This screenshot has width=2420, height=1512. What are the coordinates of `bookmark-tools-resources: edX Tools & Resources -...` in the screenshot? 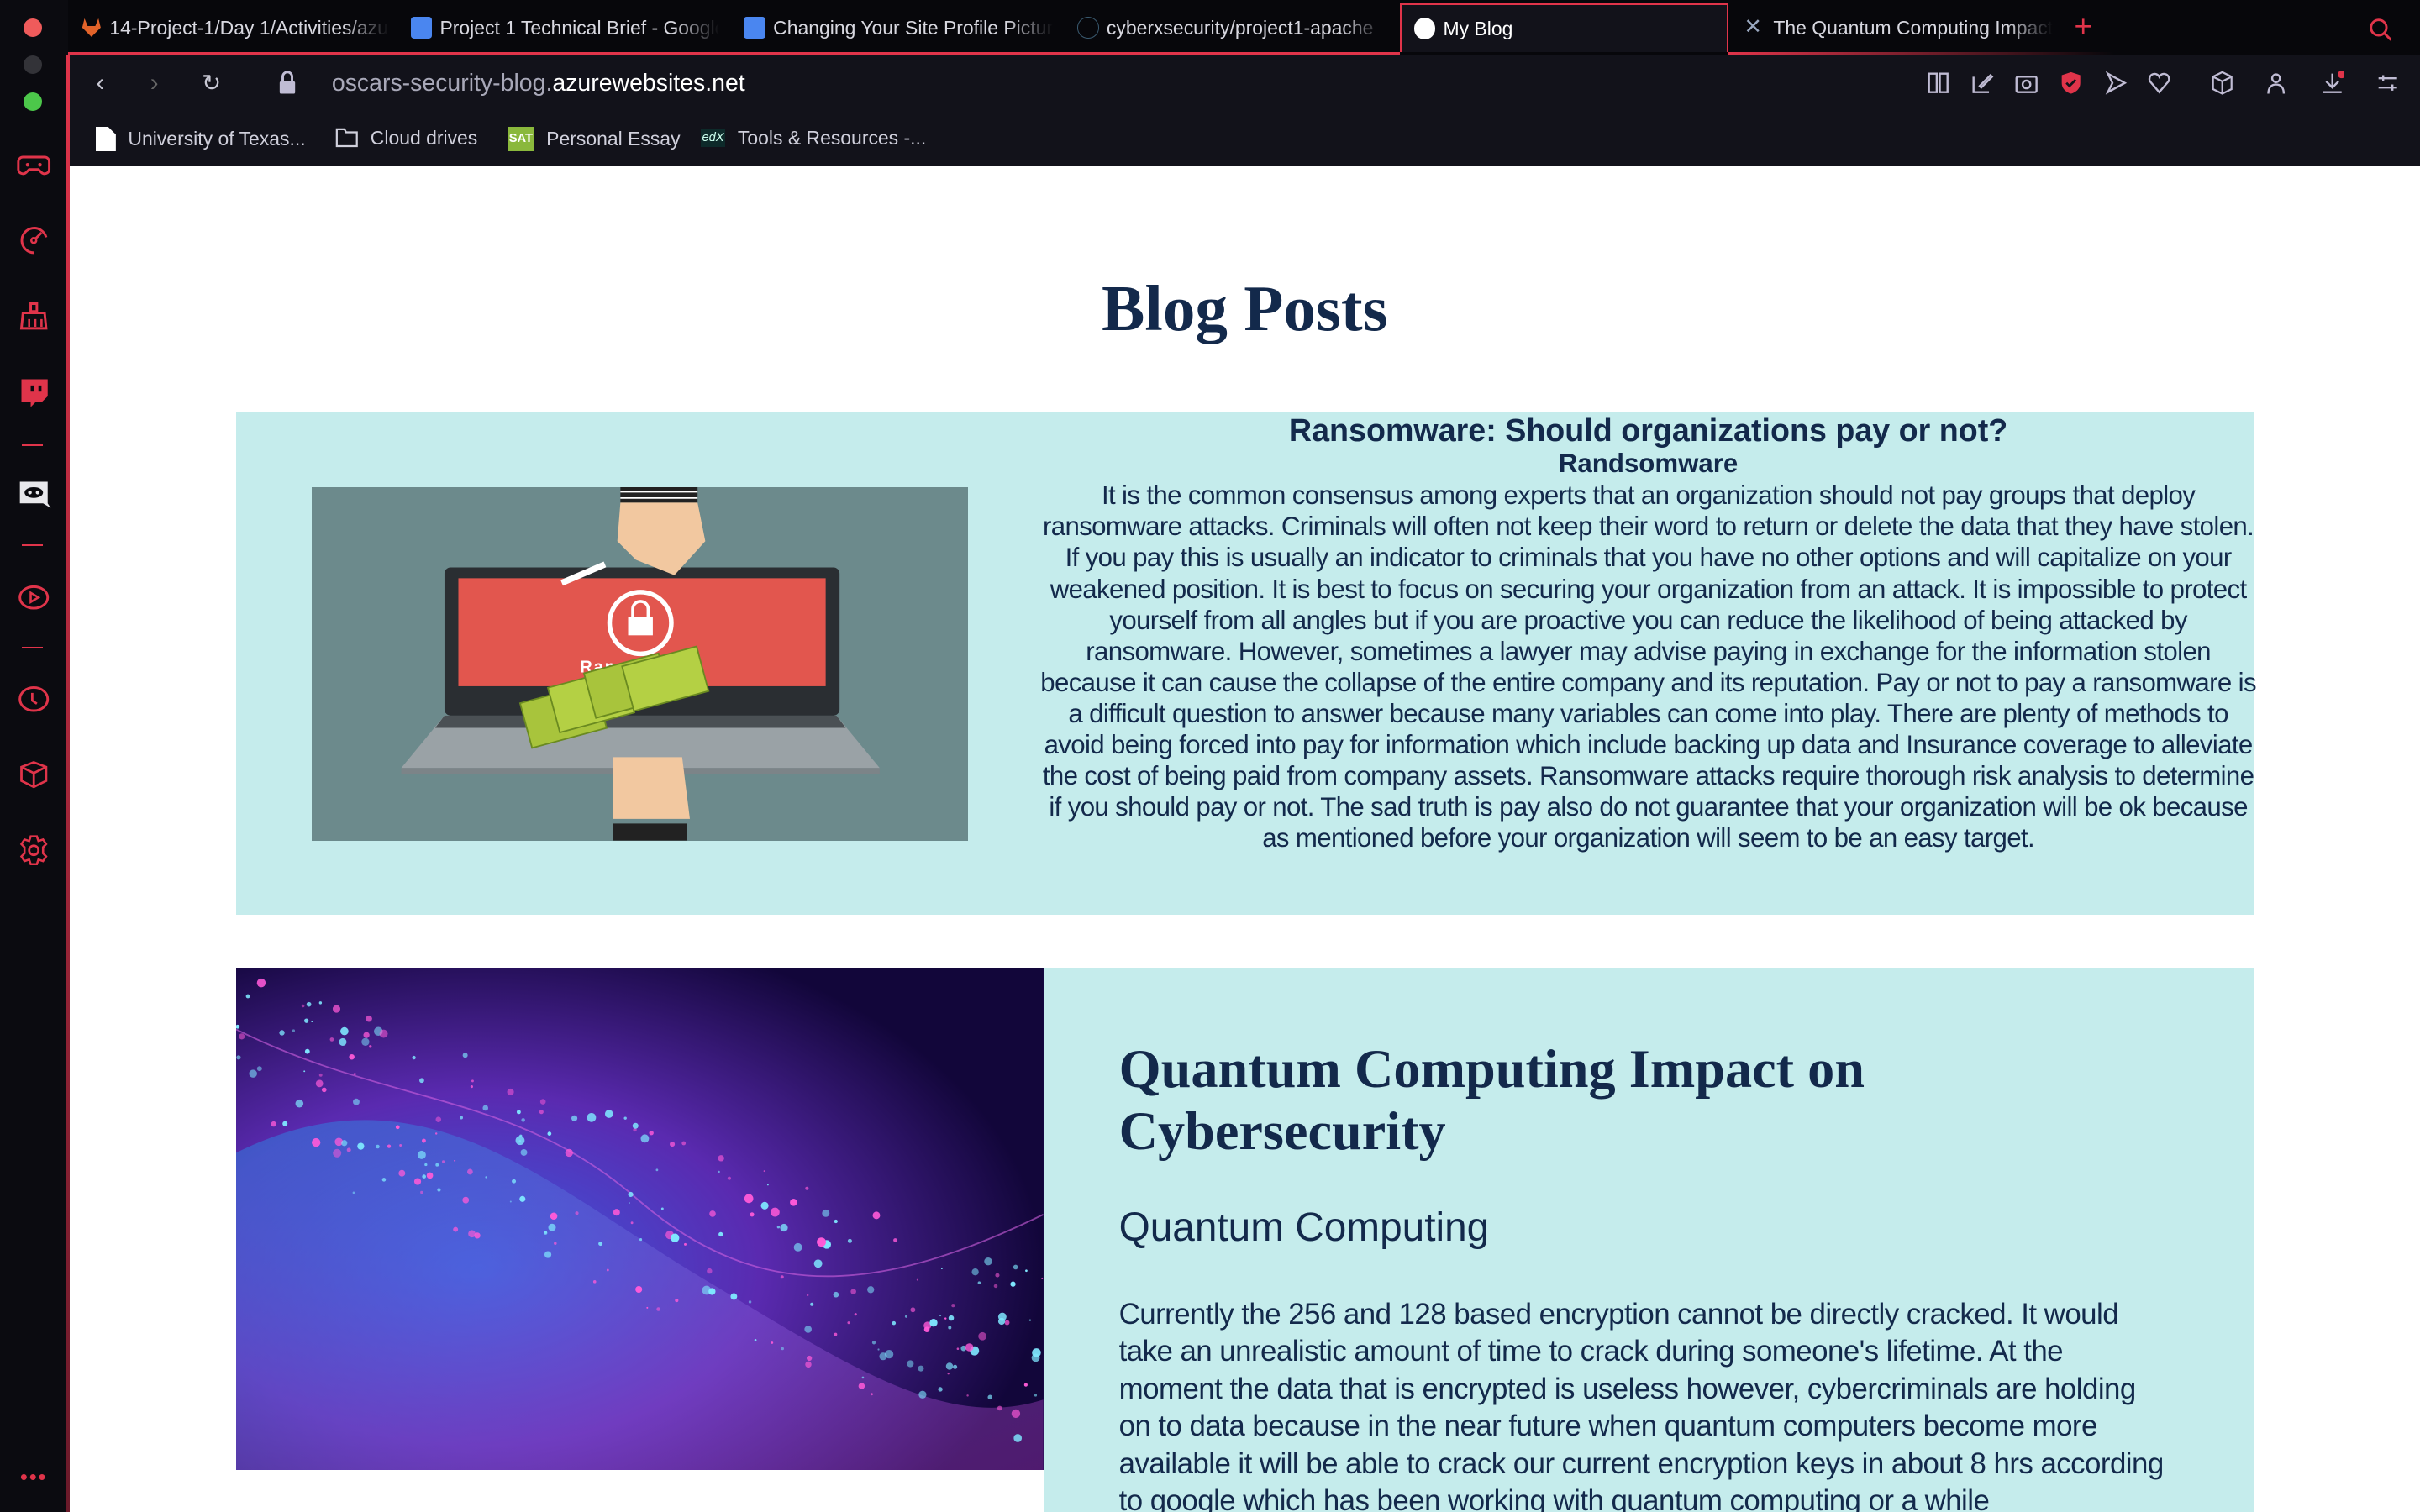 It's located at (813, 138).